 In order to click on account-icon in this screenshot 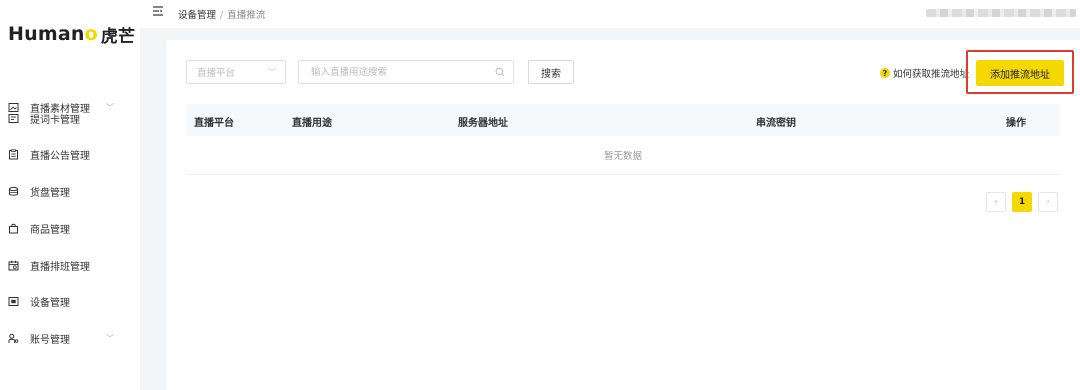, I will do `click(13, 338)`.